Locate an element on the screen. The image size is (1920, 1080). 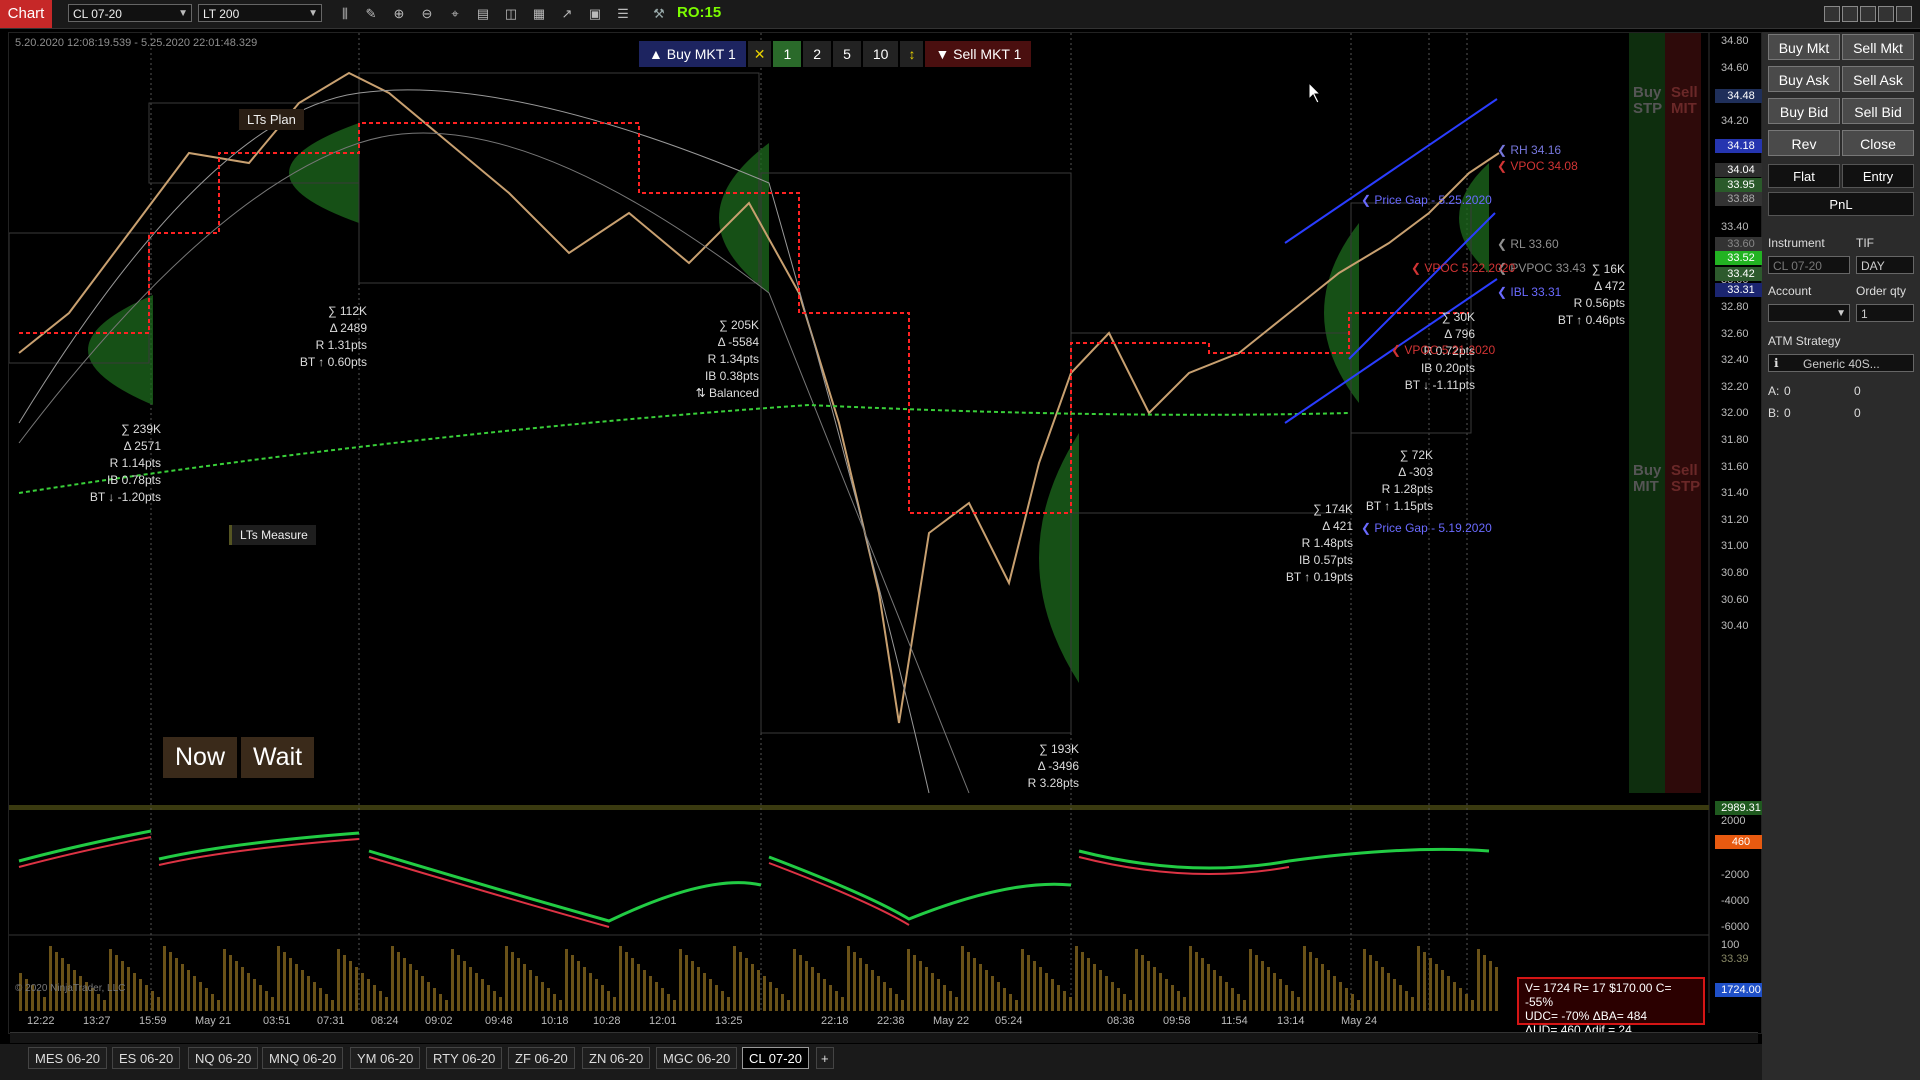
restore-icon is located at coordinates (1850, 14).